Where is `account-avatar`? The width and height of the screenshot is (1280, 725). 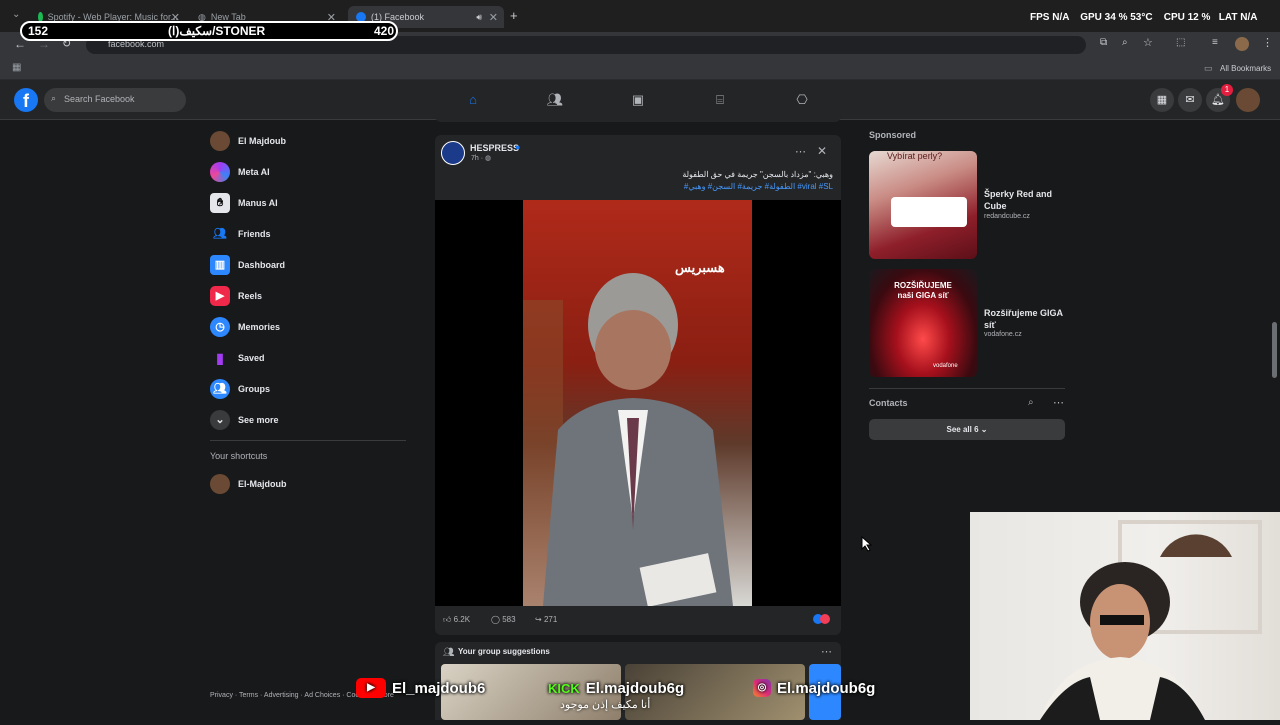
account-avatar is located at coordinates (1248, 100).